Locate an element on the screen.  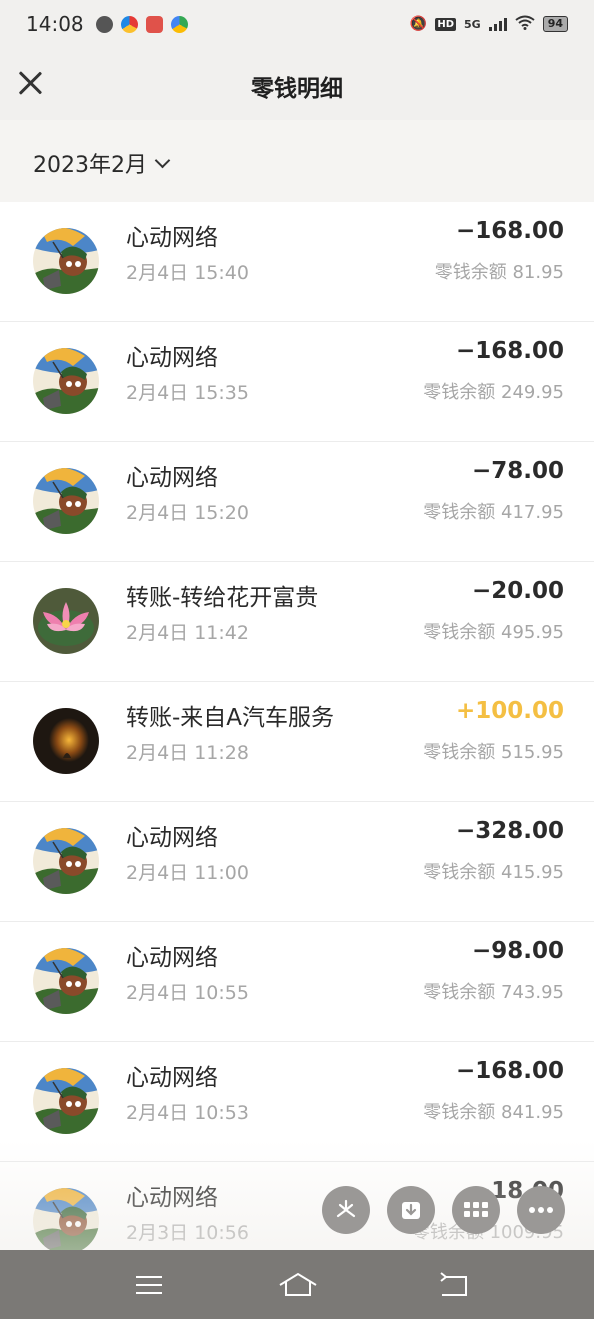
transaction-row: 转账-来自A汽车服务 2月4日 11:28 +100.00 零钱余额 515.95 is located at coordinates (297, 742).